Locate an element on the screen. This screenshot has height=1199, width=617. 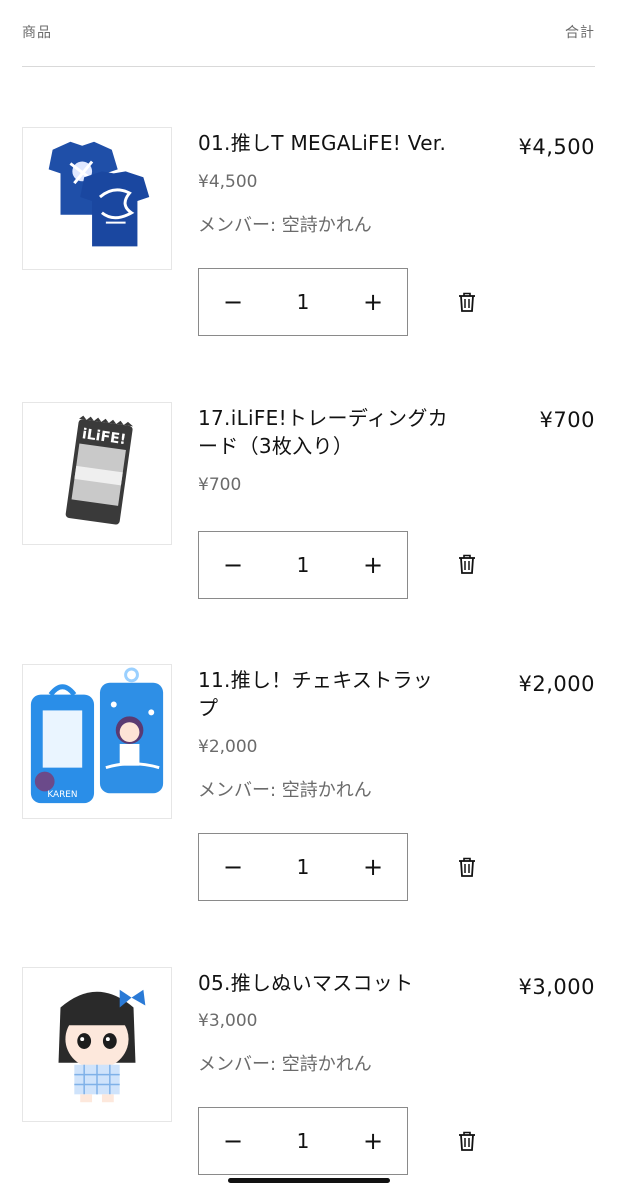
item-line-total: ¥4,500 is located at coordinates (556, 147).